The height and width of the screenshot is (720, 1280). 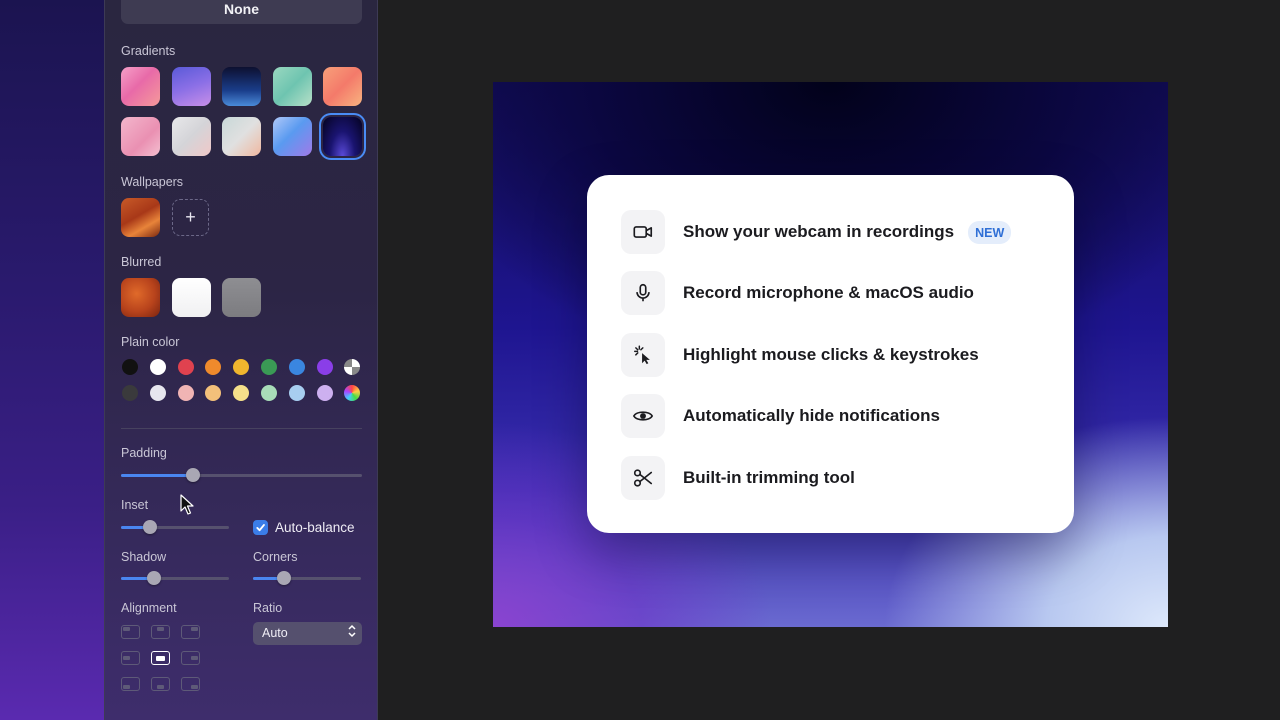 What do you see at coordinates (190, 217) in the screenshot?
I see `add-wallpaper-button: +` at bounding box center [190, 217].